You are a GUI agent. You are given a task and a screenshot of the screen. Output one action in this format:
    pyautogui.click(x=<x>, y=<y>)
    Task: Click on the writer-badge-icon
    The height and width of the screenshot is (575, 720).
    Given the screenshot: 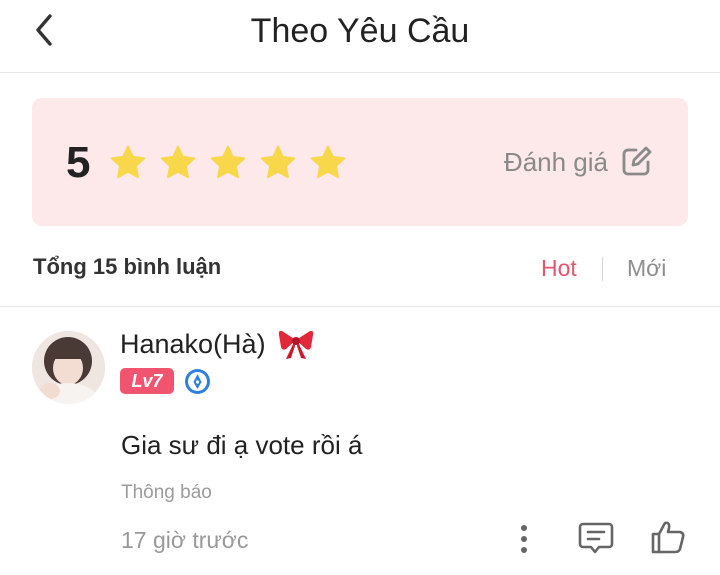 What is the action you would take?
    pyautogui.click(x=197, y=381)
    